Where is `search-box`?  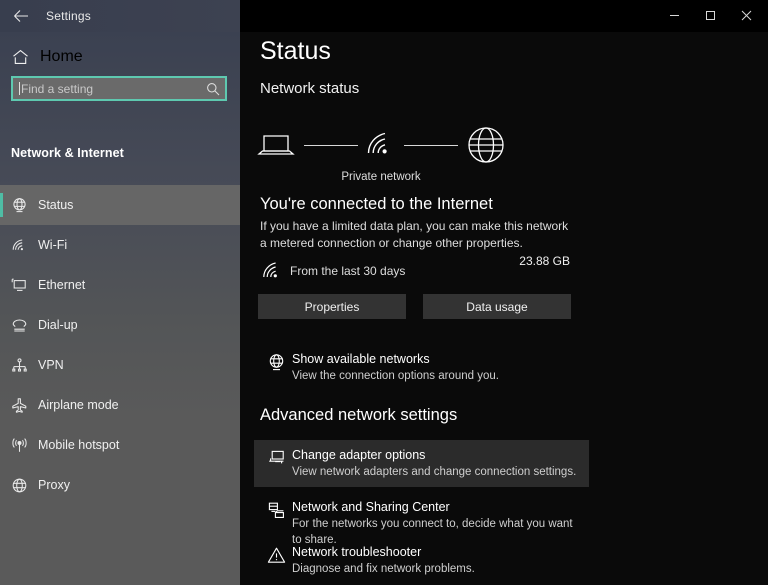 search-box is located at coordinates (119, 88).